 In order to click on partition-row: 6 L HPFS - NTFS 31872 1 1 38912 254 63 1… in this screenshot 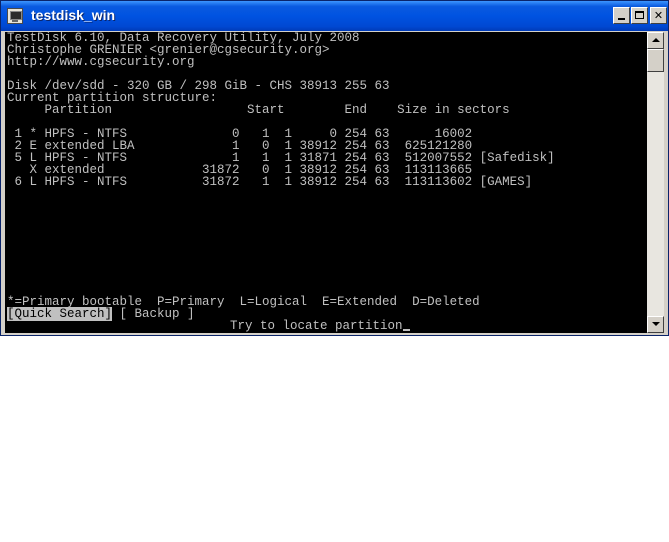, I will do `click(270, 182)`.